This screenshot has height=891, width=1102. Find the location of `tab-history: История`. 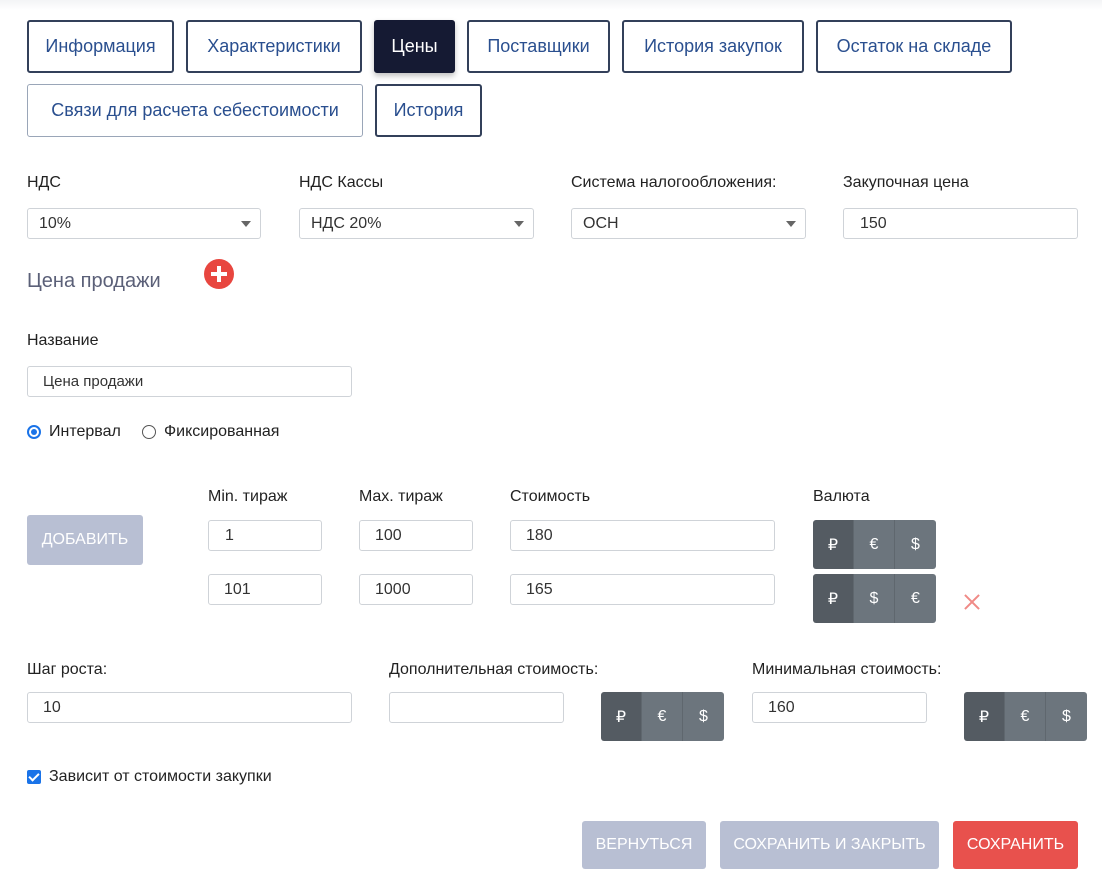

tab-history: История is located at coordinates (428, 110).